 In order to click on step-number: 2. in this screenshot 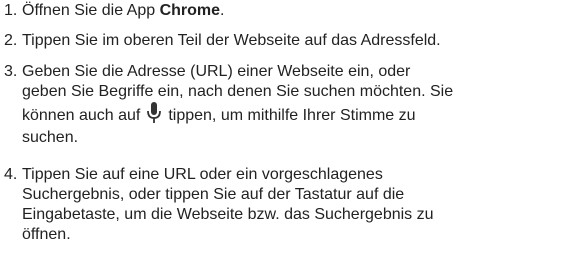, I will do `click(11, 40)`.